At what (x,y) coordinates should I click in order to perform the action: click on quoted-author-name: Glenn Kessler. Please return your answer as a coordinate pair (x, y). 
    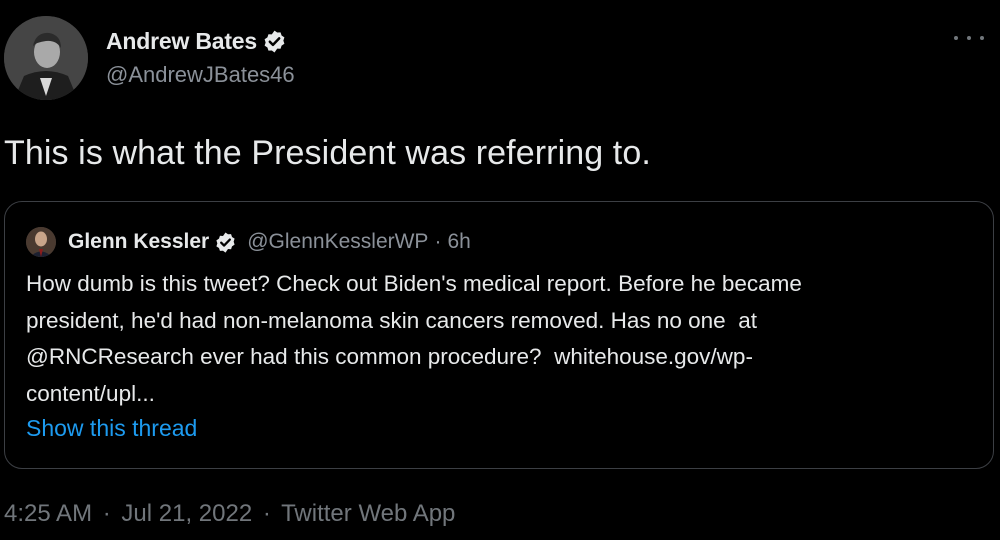
    Looking at the image, I should click on (139, 241).